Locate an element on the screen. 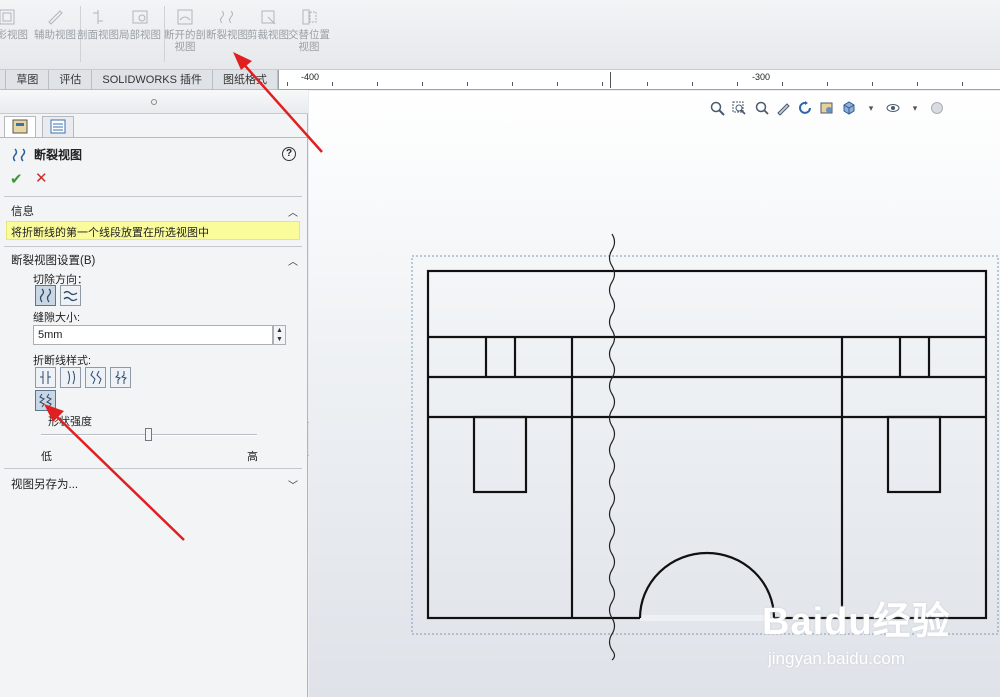 This screenshot has width=1000, height=697. watermark-logo: Baidu经验 is located at coordinates (856, 622).